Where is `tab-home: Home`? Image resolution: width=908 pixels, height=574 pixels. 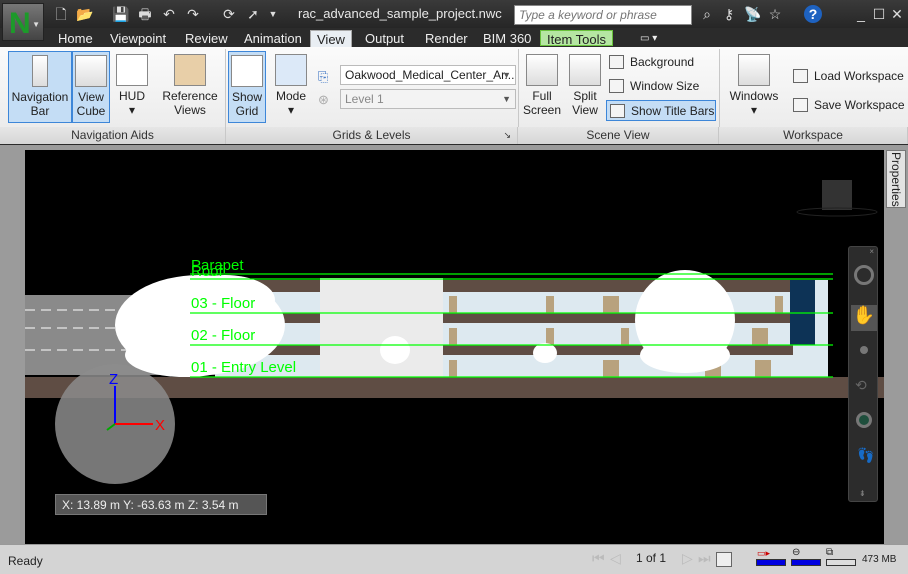
tab-home: Home is located at coordinates (75, 38).